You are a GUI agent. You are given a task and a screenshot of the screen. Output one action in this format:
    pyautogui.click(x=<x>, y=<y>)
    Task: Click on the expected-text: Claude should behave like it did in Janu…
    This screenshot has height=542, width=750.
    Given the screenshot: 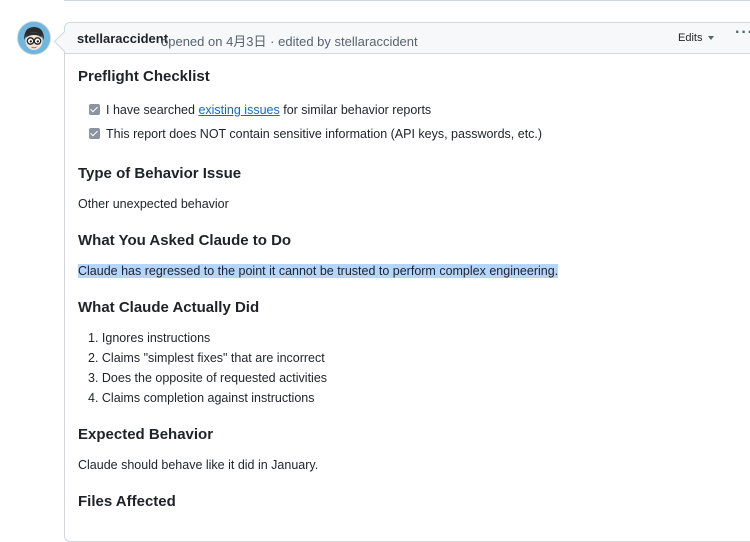 What is the action you would take?
    pyautogui.click(x=198, y=465)
    